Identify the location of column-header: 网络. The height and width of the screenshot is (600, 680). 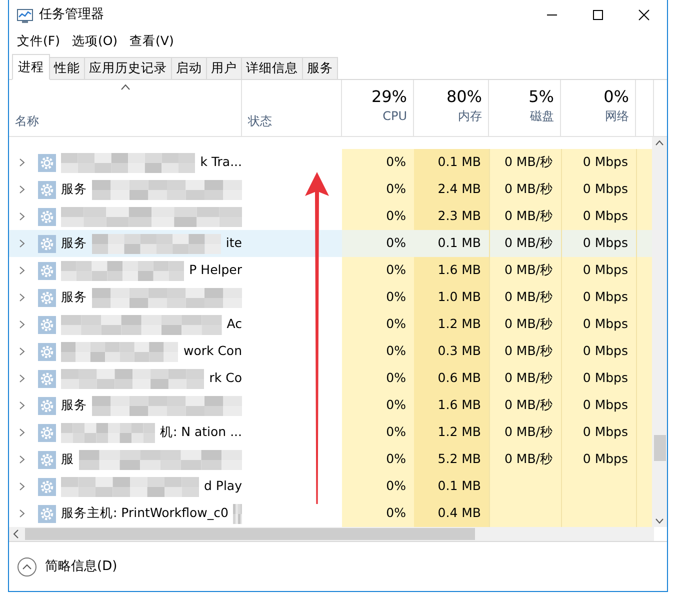
(617, 115).